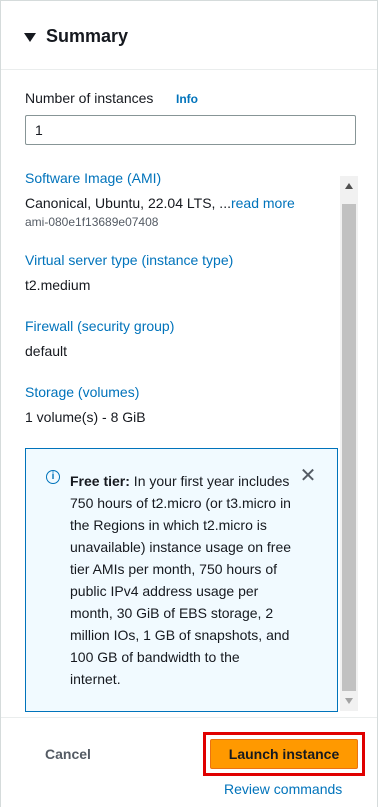  I want to click on ami-id: ami-080e1f13689e07408, so click(92, 222).